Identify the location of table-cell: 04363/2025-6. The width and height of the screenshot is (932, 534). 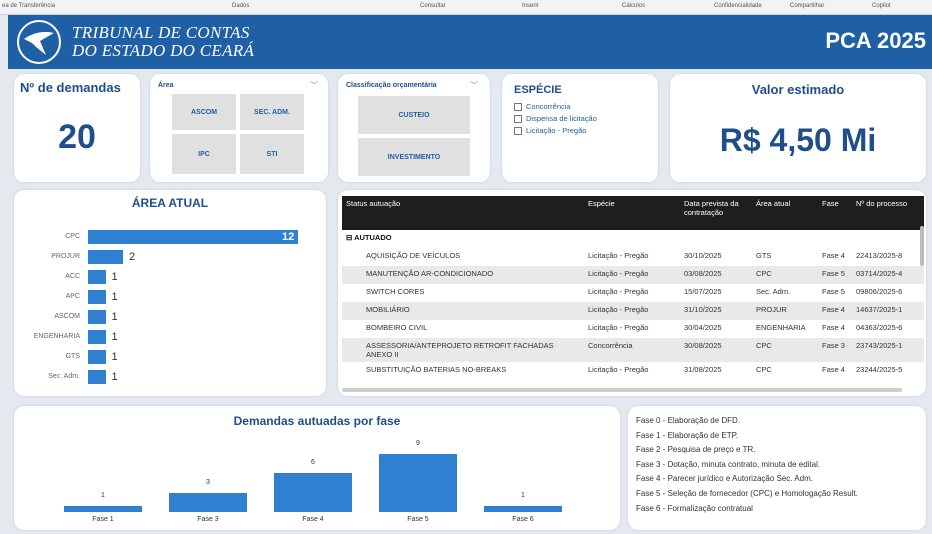
(879, 327).